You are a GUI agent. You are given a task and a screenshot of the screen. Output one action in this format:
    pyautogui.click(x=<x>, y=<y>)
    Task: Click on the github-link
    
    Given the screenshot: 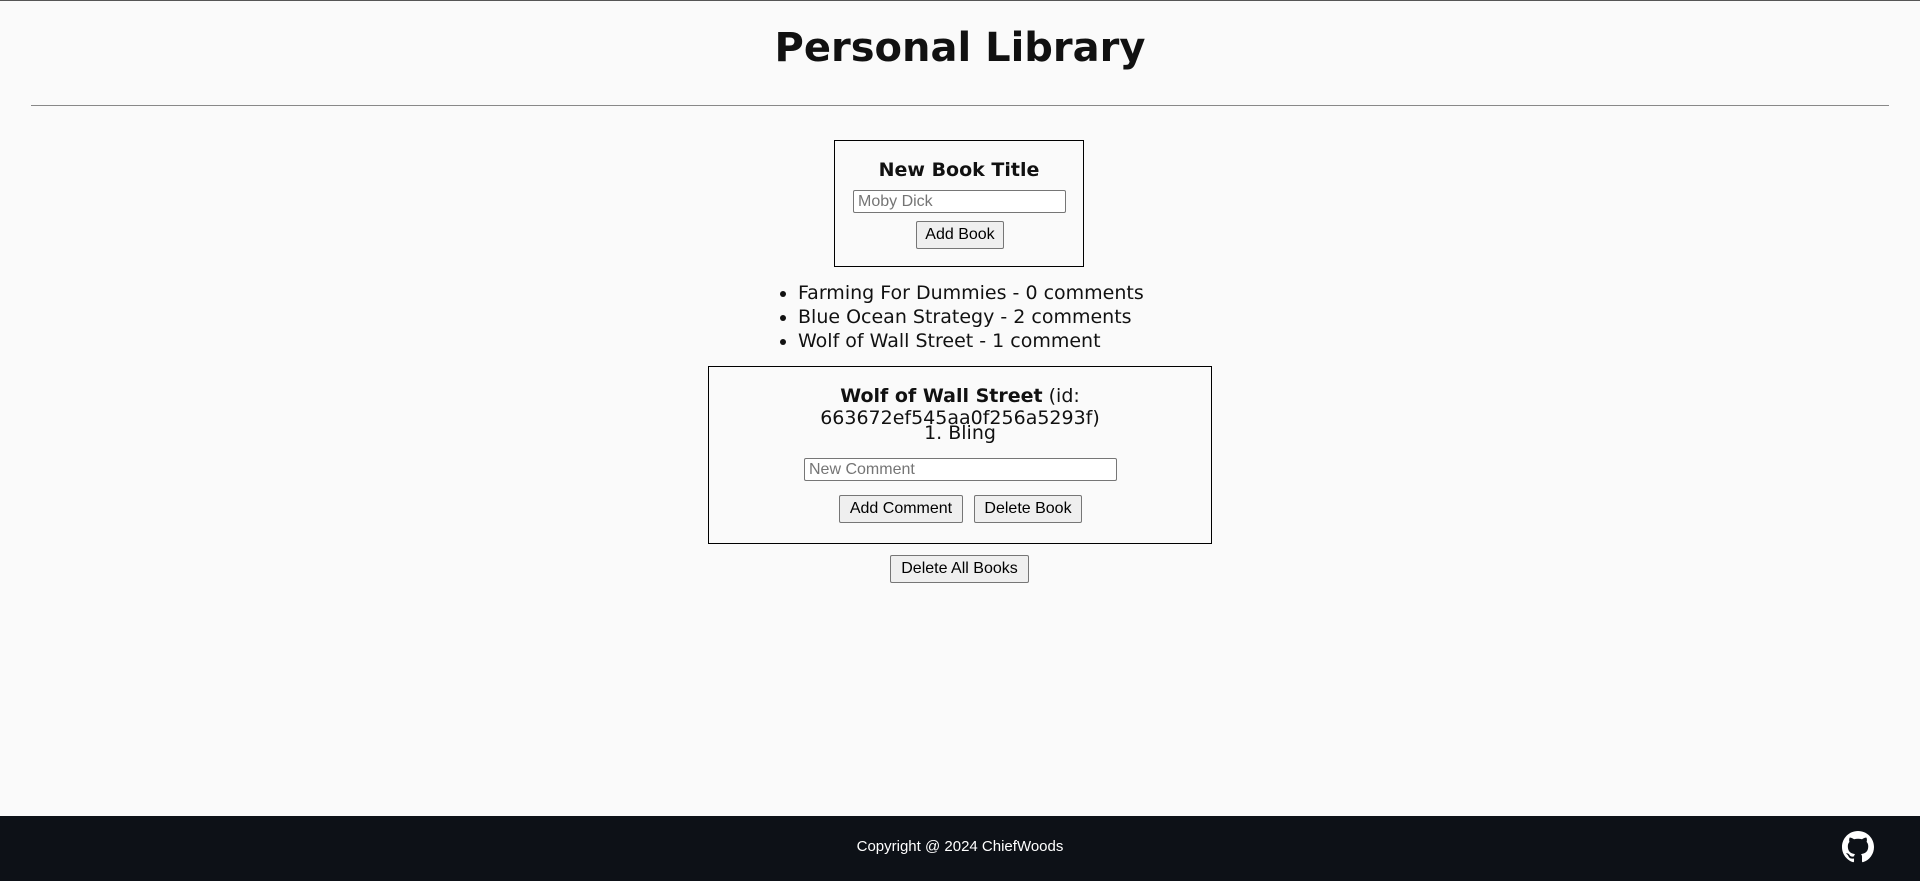 What is the action you would take?
    pyautogui.click(x=1858, y=847)
    